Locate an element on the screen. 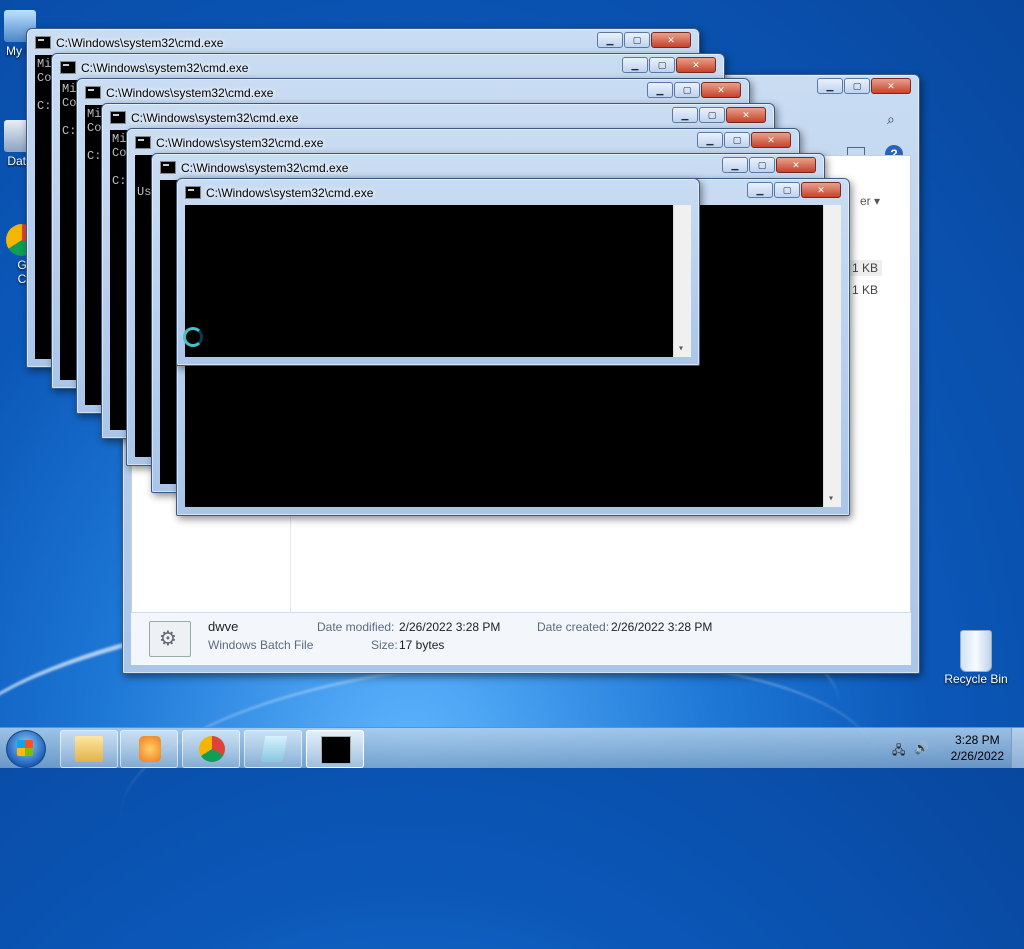 The image size is (1024, 949). show-desktop-button is located at coordinates (1017, 748).